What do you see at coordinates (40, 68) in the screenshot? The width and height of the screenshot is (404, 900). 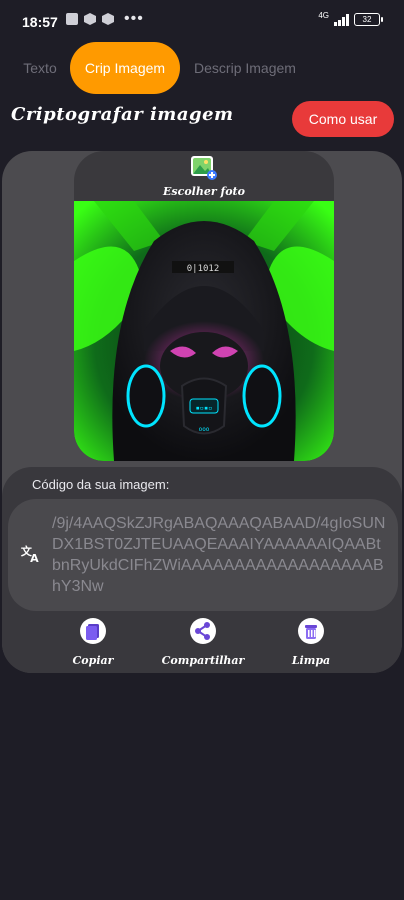 I see `tab-texto: Texto` at bounding box center [40, 68].